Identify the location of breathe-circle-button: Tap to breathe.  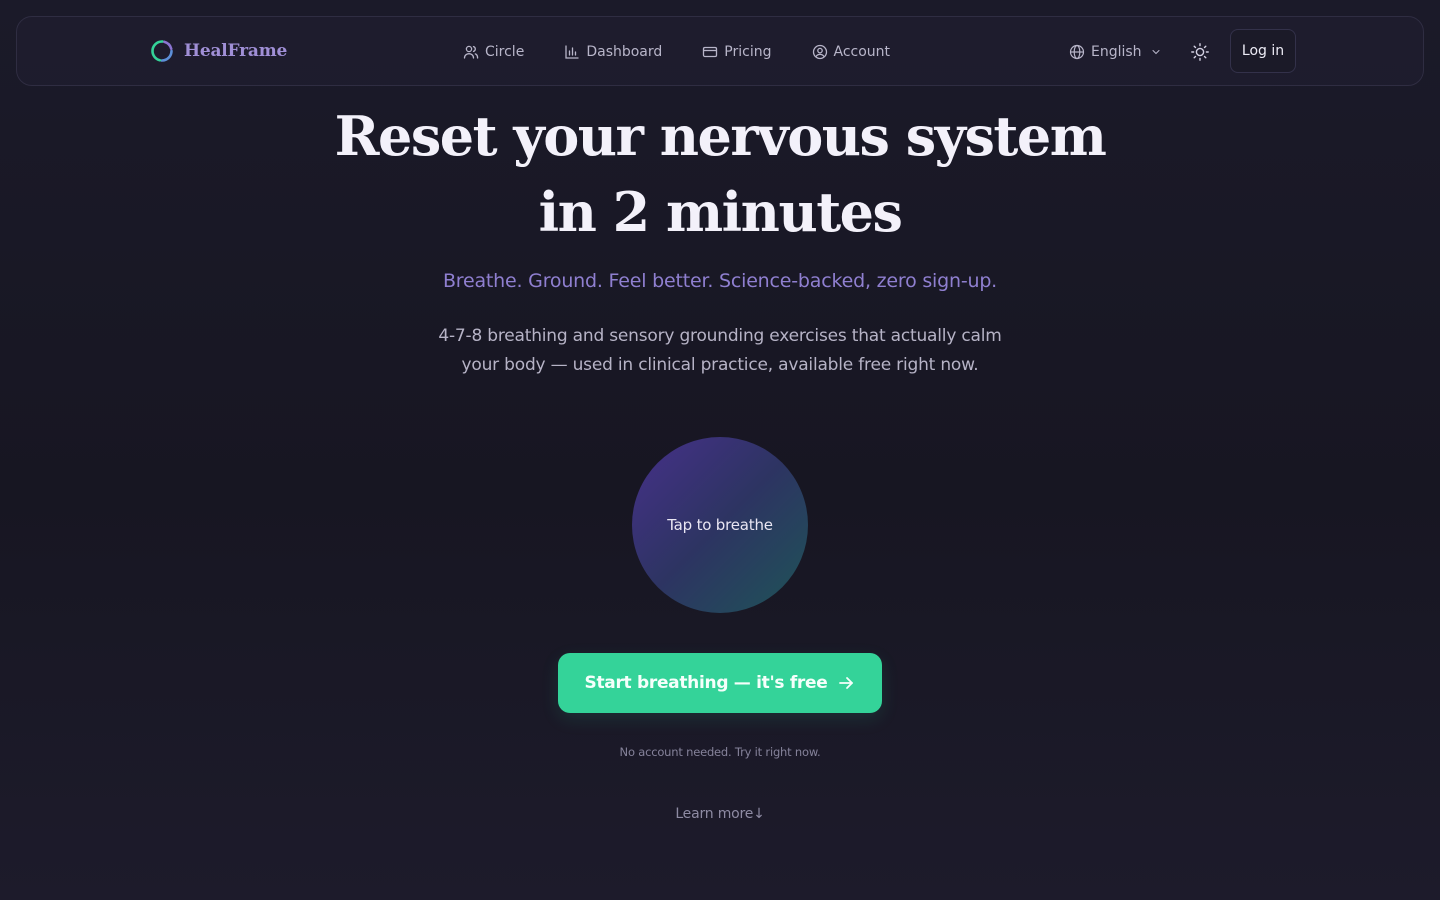
(720, 525).